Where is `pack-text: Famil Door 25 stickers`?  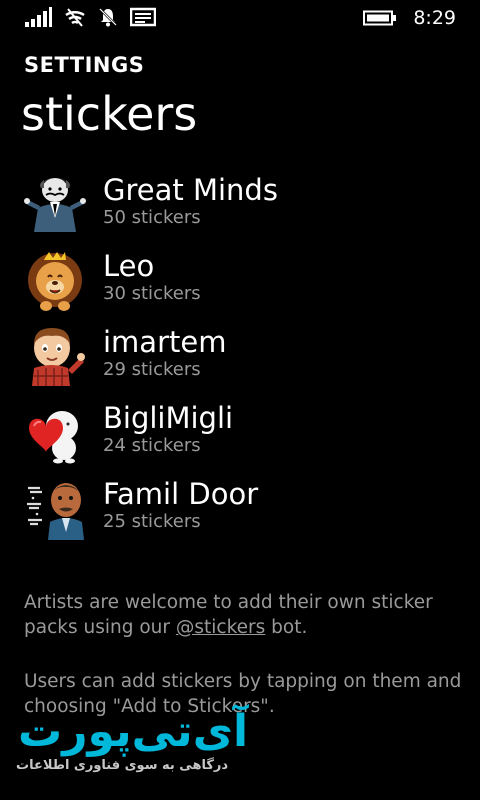 pack-text: Famil Door 25 stickers is located at coordinates (180, 505).